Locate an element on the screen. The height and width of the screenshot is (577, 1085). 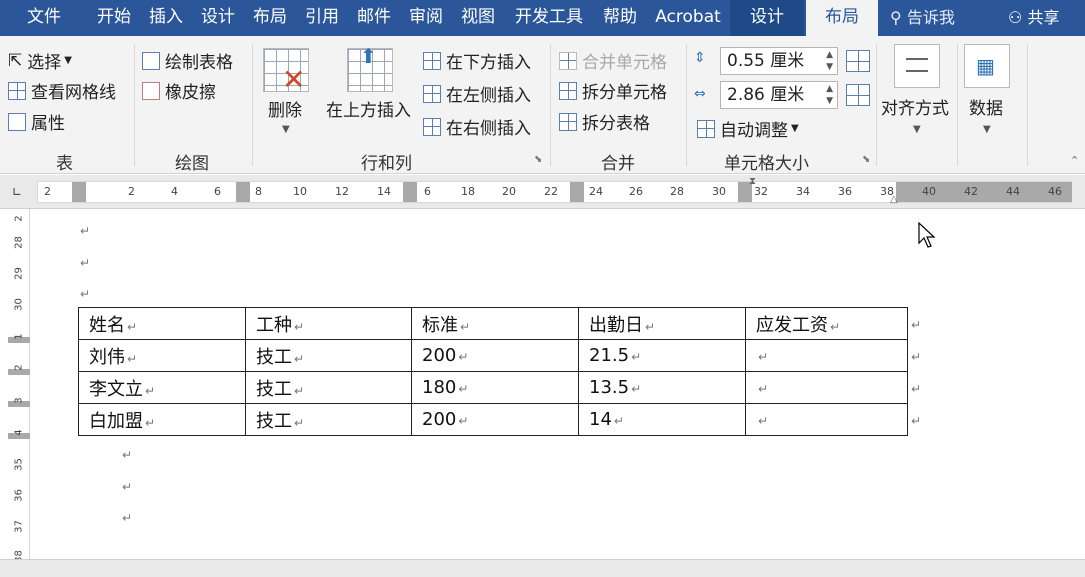
ruler-label: 22 is located at coordinates (551, 191).